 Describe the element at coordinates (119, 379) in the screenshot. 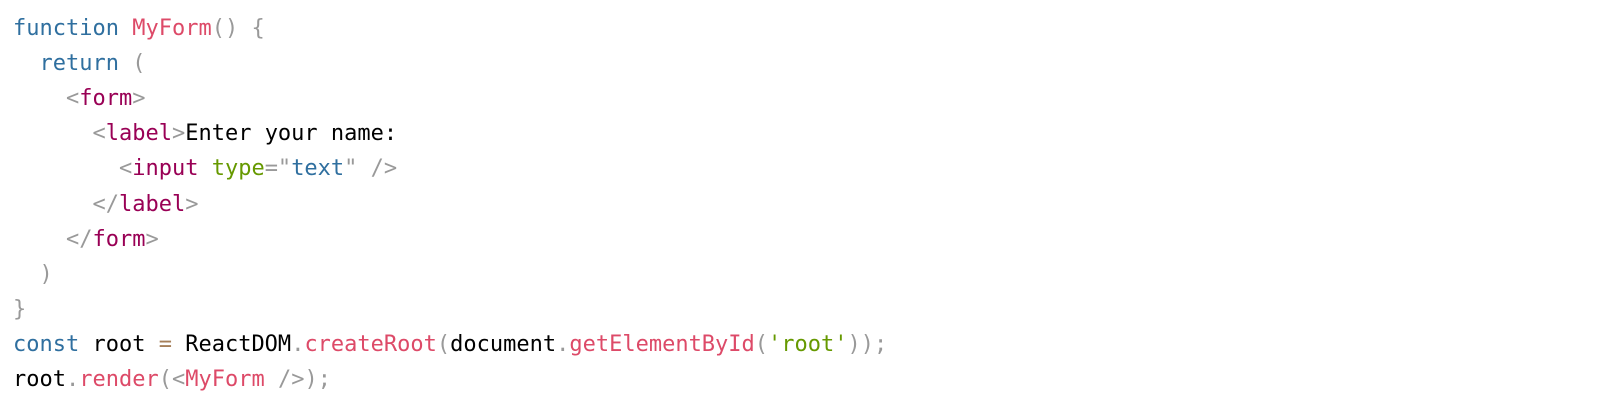

I see `code-token-function-name: render` at that location.